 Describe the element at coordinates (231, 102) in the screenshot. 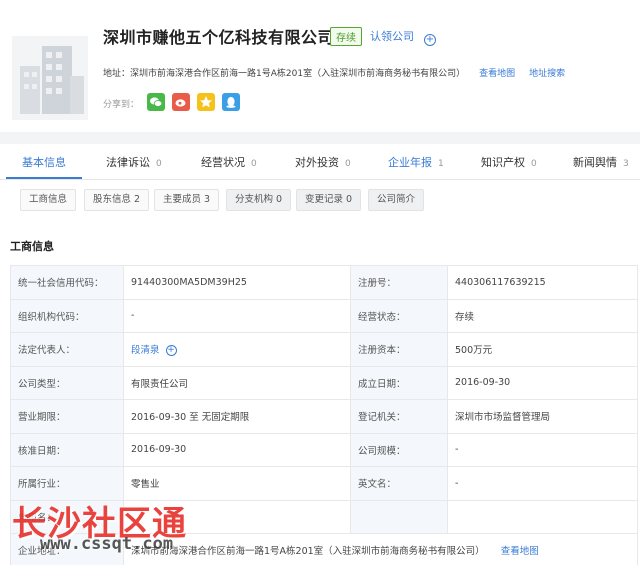

I see `qq-icon` at that location.